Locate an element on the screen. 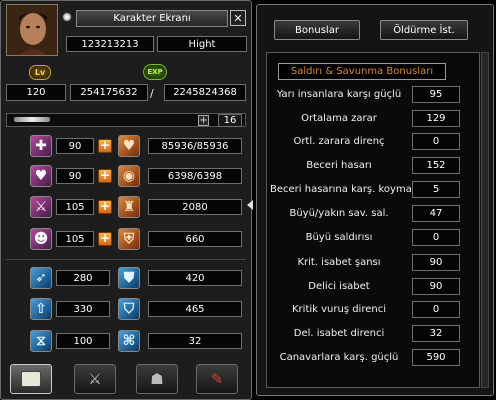 Image resolution: width=496 pixels, height=400 pixels. stat-points-value: 16 is located at coordinates (230, 120).